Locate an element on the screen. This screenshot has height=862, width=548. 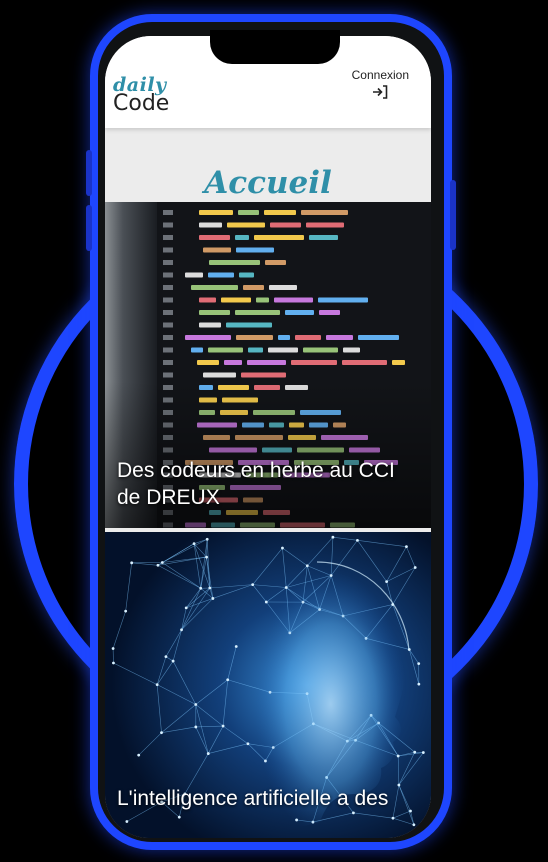
article-title: Des codeurs en herbe au CCI de DREUX is located at coordinates (256, 484).